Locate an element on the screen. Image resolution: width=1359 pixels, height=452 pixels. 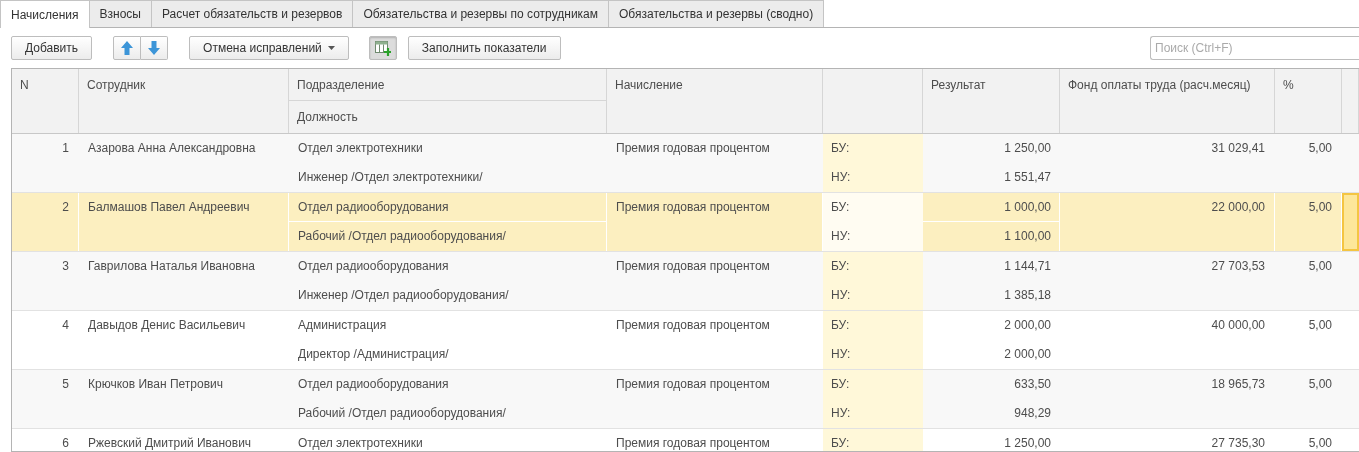
table-cell: 1 100,00 is located at coordinates (1027, 236).